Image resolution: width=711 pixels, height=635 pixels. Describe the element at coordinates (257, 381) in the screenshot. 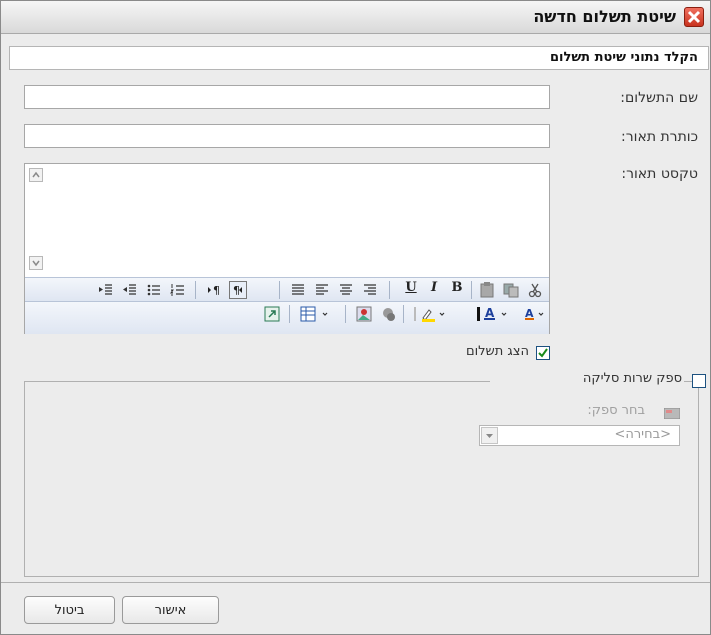

I see `fieldset-border` at that location.